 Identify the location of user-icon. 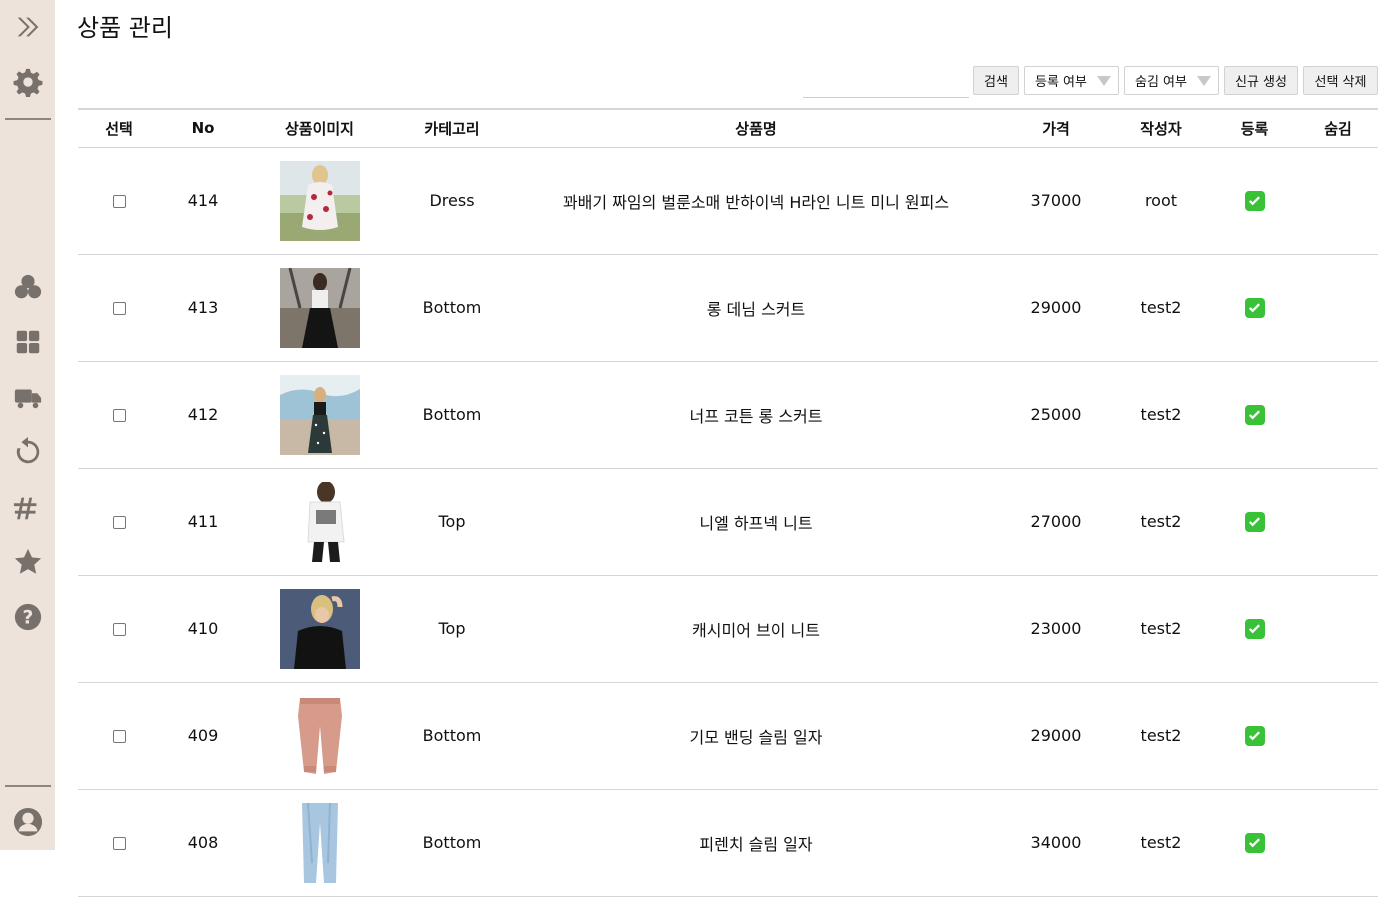
(28, 822).